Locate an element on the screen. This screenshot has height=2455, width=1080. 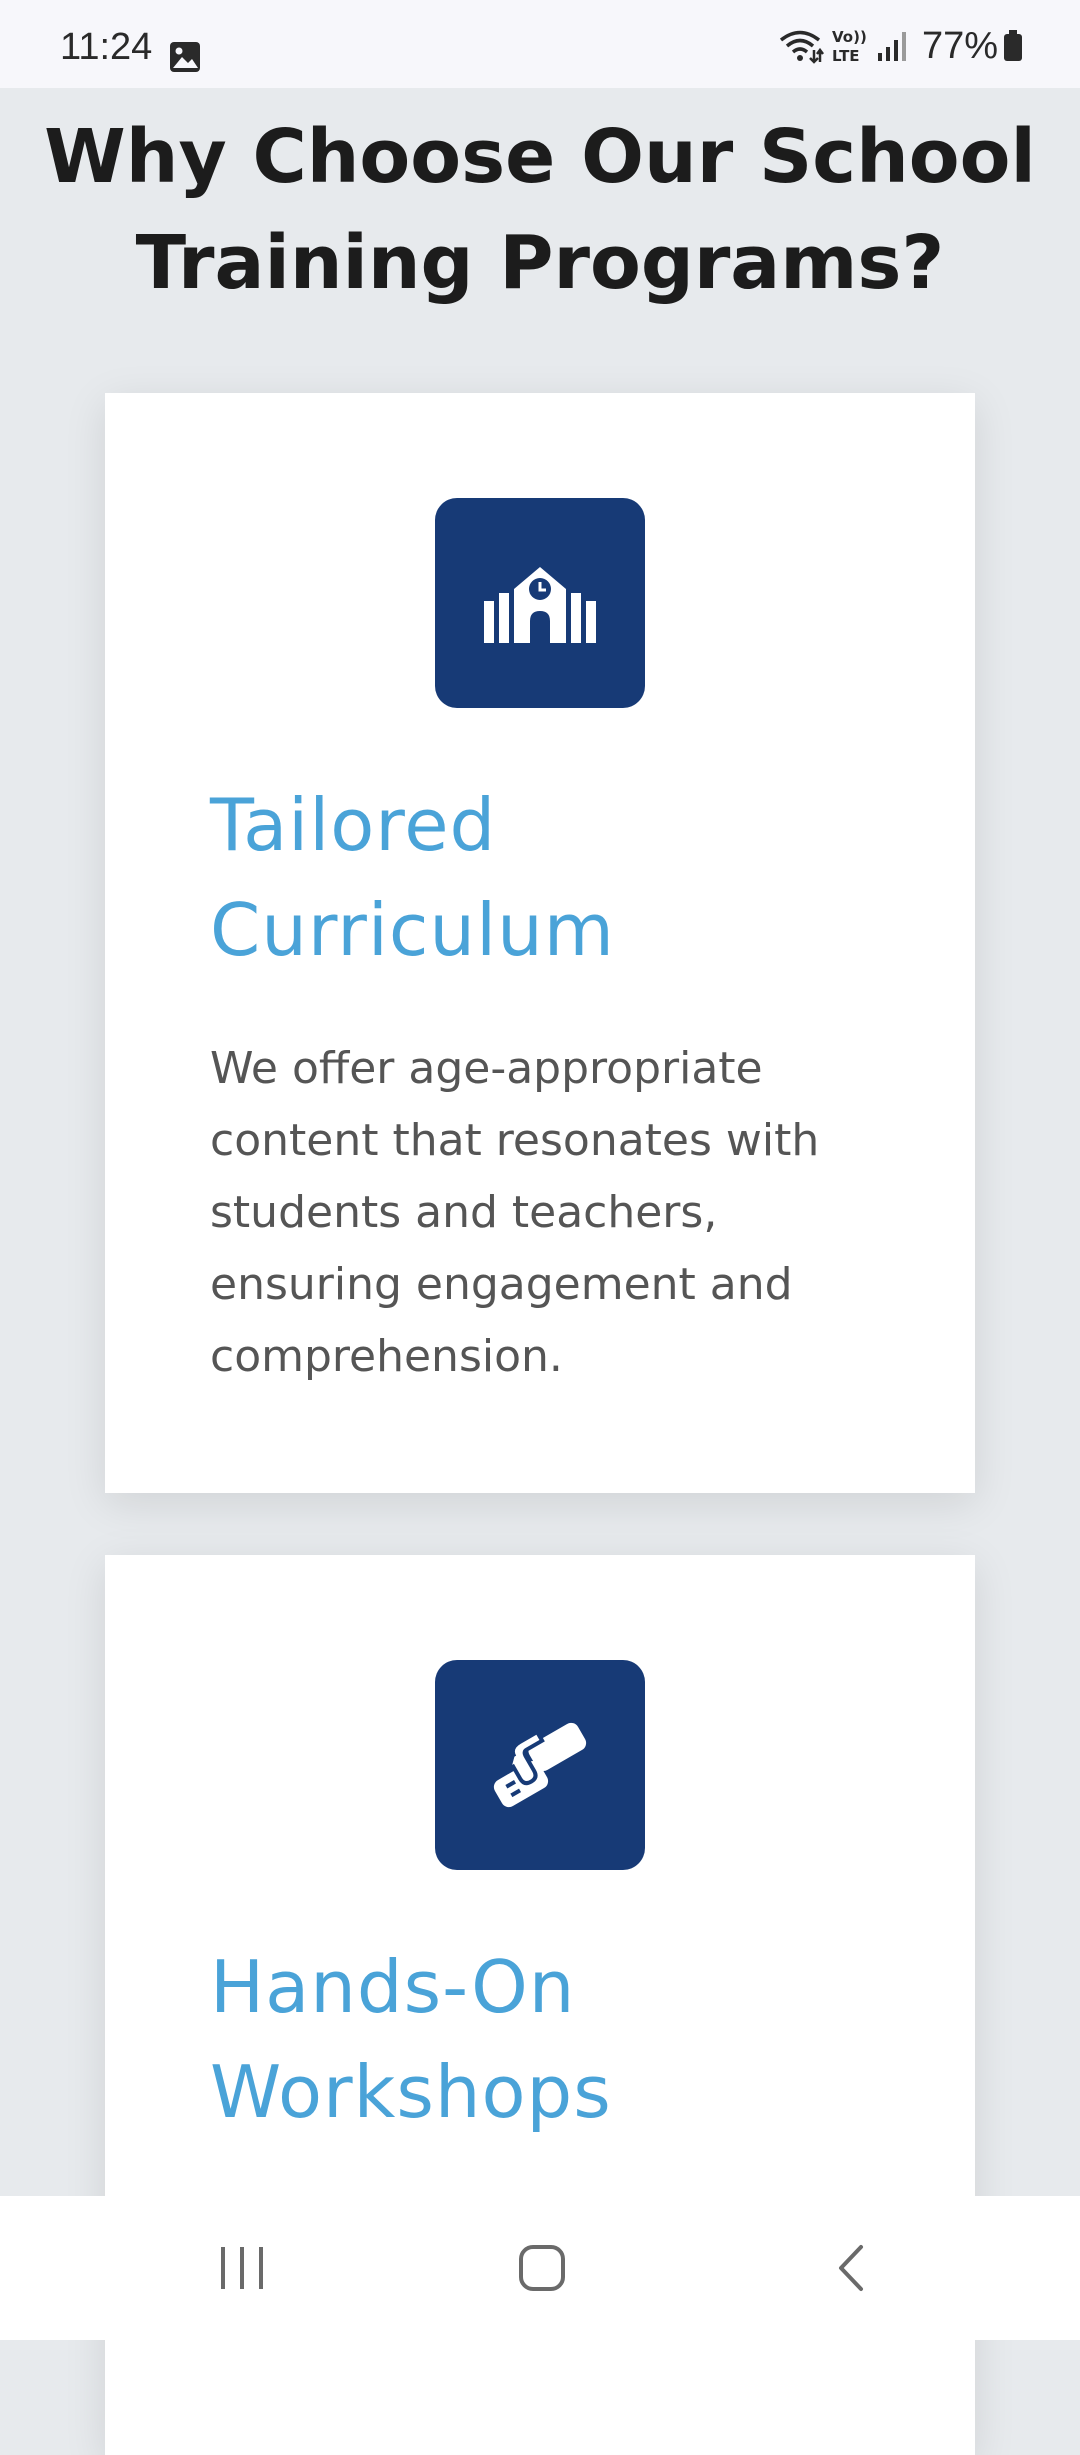
card-title-line-1: Tailored is located at coordinates (353, 825).